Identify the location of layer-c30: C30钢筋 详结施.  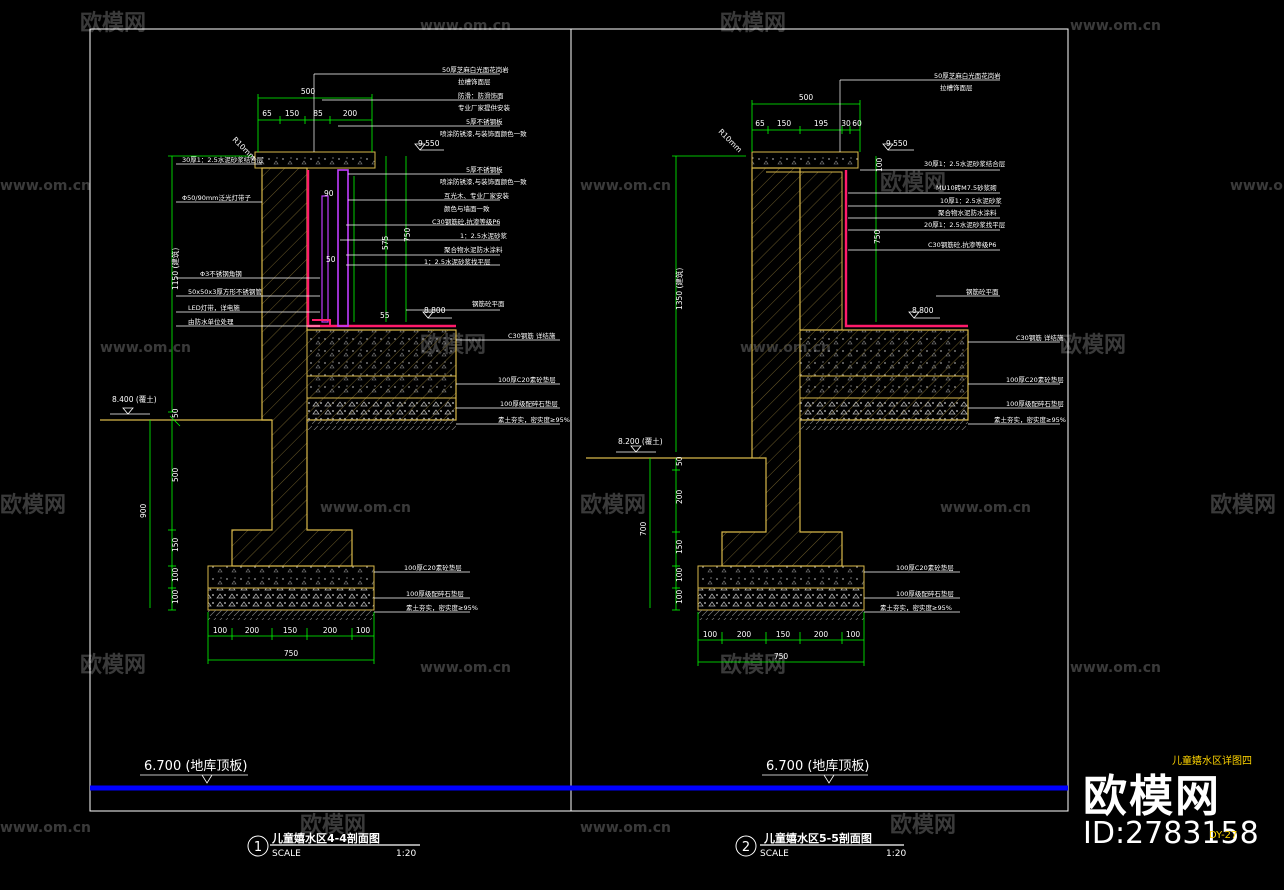
(532, 335).